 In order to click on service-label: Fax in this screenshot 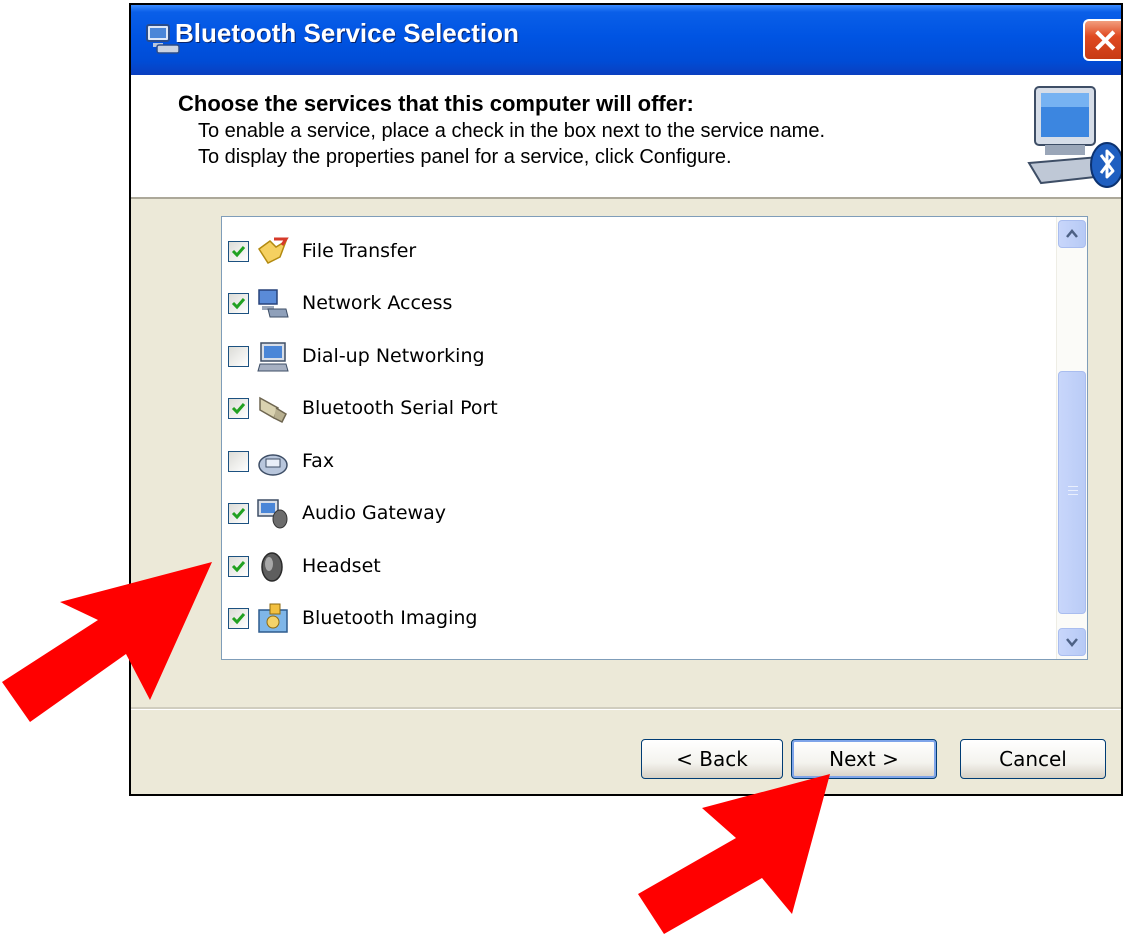, I will do `click(318, 461)`.